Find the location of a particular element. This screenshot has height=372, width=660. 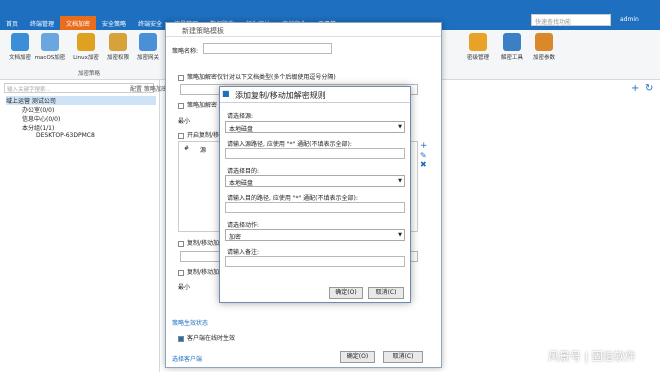

tree-node-desktop: DESKTOP-63DPMC8 is located at coordinates (65, 135).